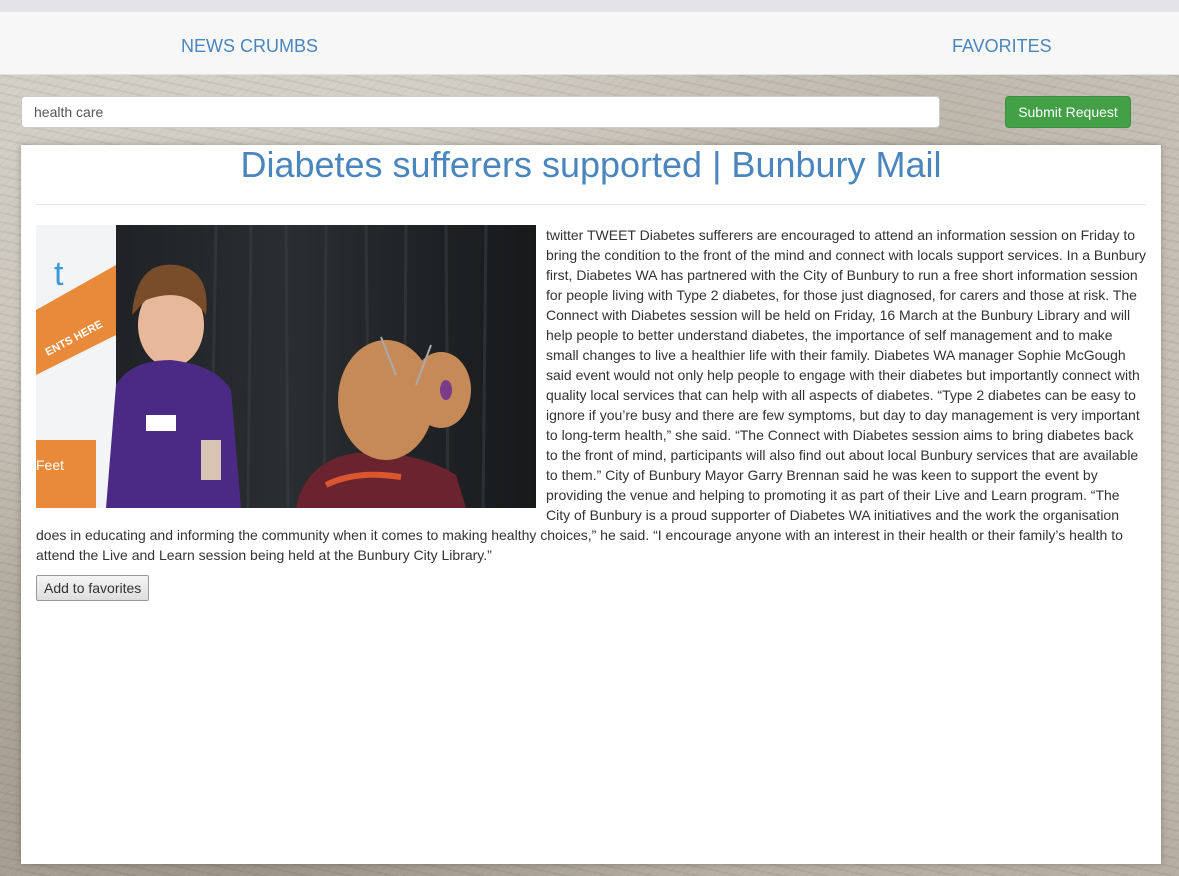  I want to click on search-input, so click(480, 112).